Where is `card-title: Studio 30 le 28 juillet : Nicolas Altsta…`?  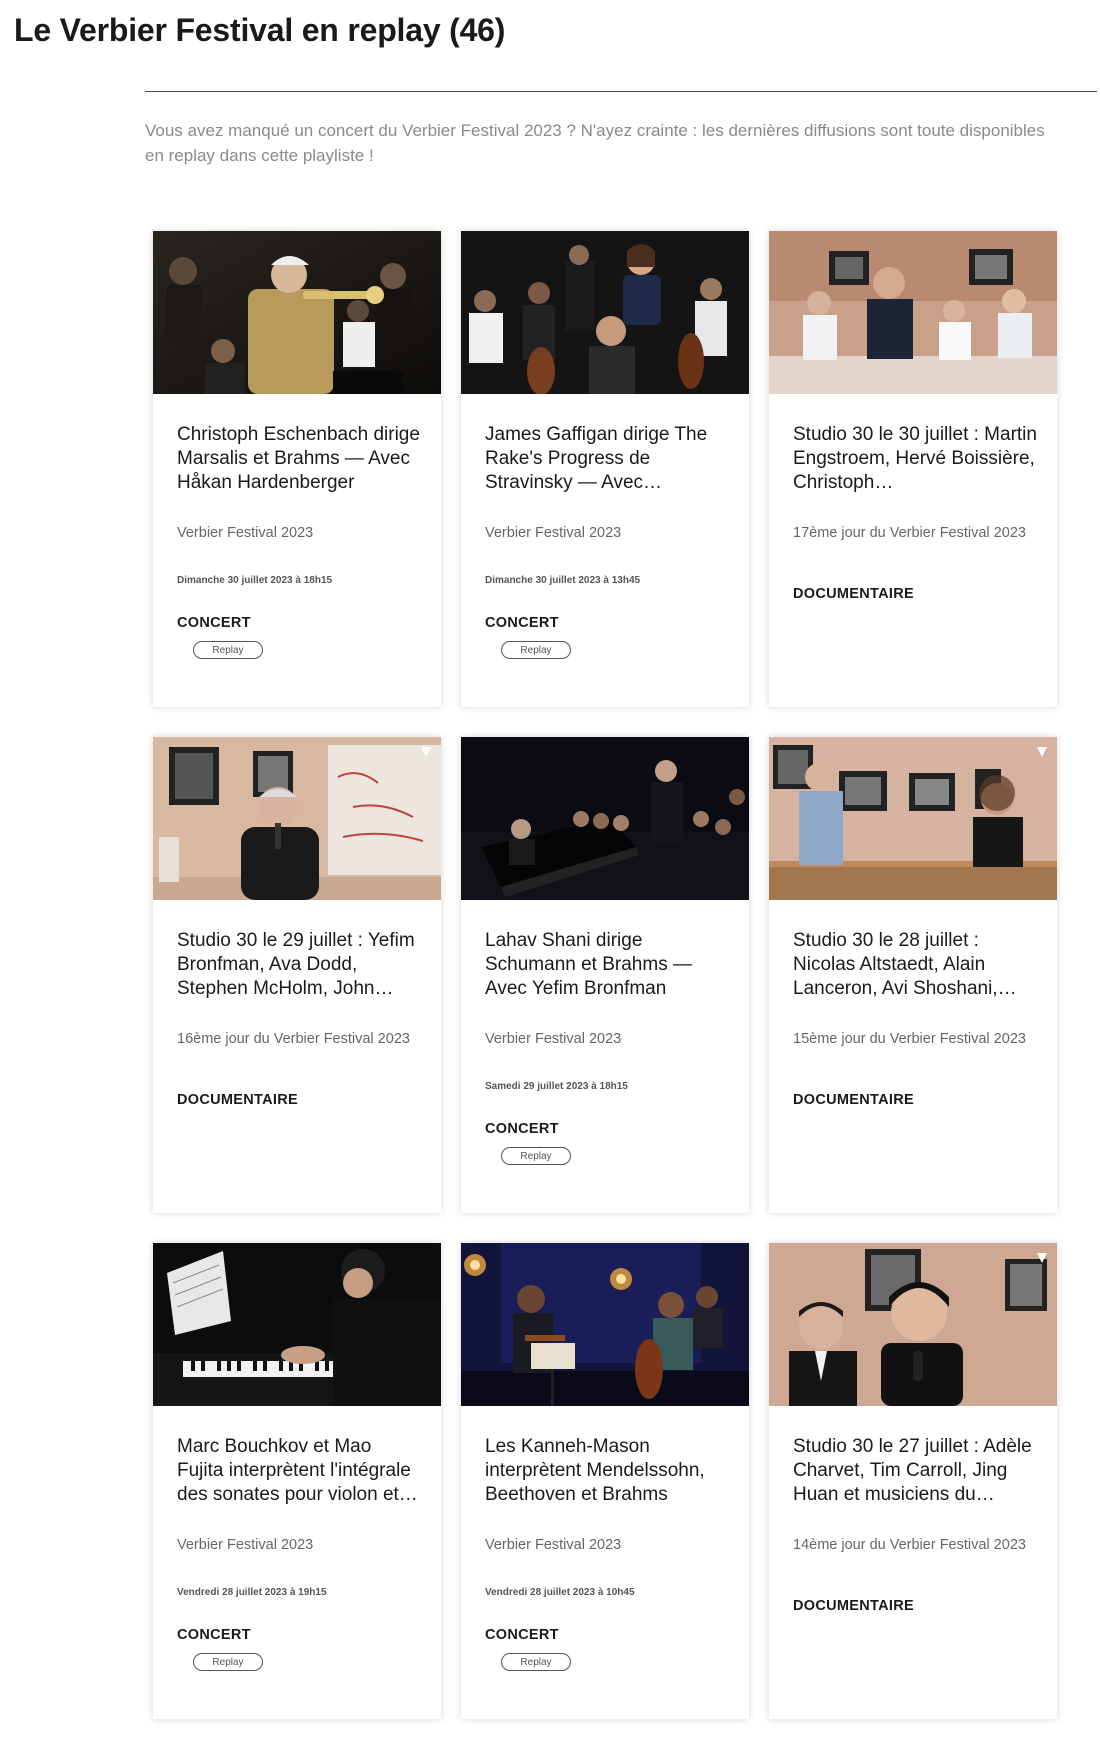 card-title: Studio 30 le 28 juillet : Nicolas Altsta… is located at coordinates (915, 965).